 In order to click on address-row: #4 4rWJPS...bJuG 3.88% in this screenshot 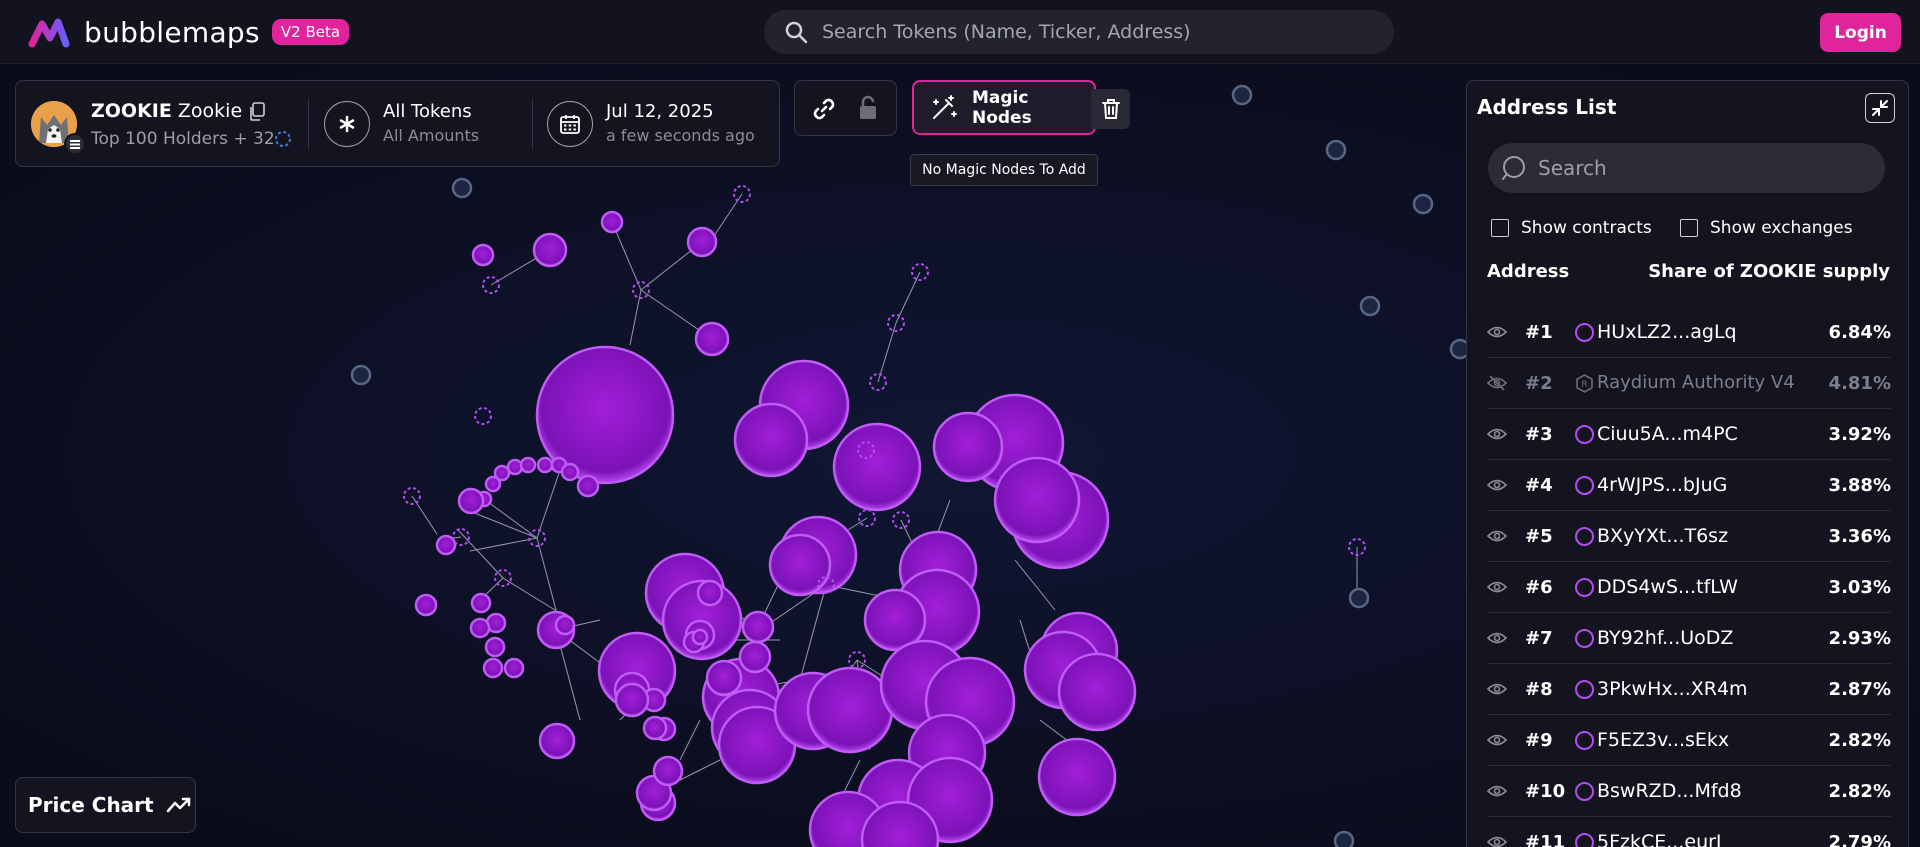, I will do `click(1689, 486)`.